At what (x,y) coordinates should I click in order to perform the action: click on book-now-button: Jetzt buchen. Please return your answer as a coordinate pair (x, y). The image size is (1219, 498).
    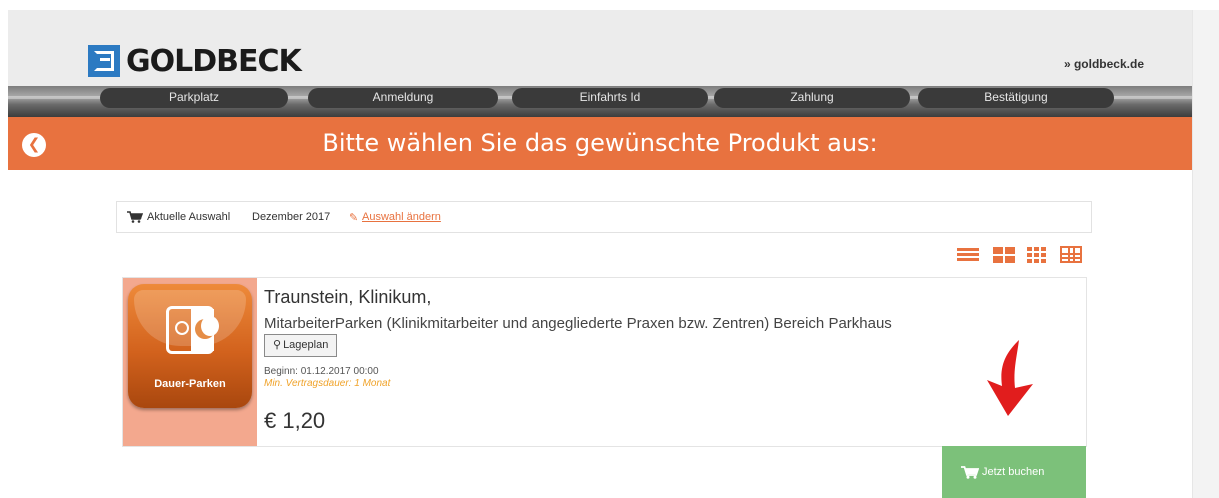
    Looking at the image, I should click on (1014, 472).